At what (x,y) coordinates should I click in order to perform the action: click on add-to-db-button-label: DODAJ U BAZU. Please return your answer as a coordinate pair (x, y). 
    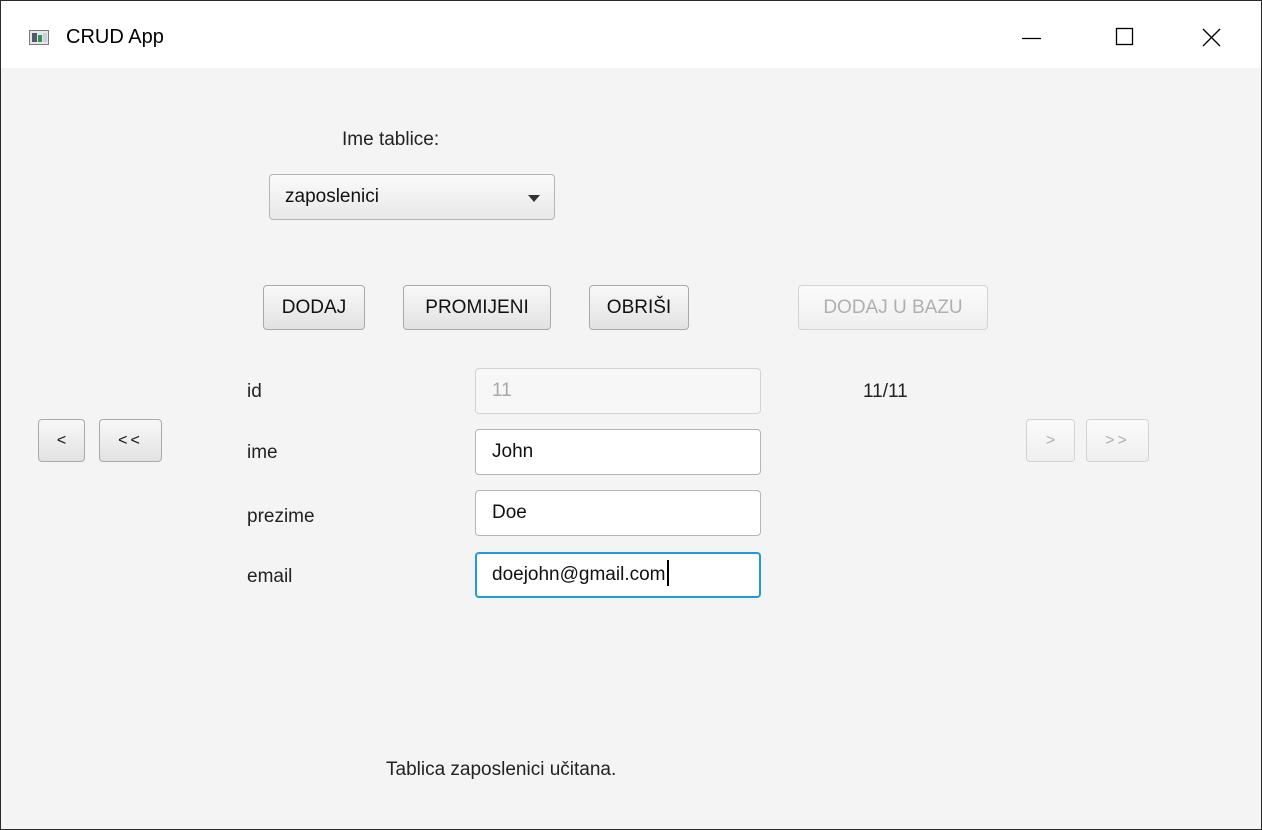
    Looking at the image, I should click on (893, 307).